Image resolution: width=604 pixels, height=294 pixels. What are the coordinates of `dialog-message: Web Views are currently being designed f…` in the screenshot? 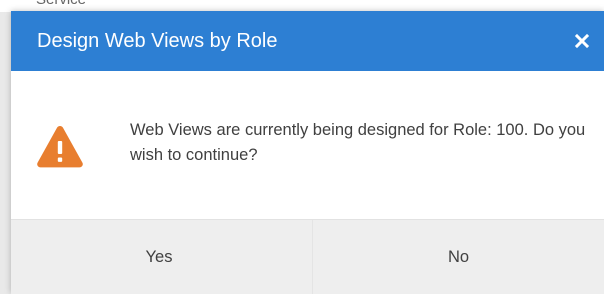 It's located at (358, 142).